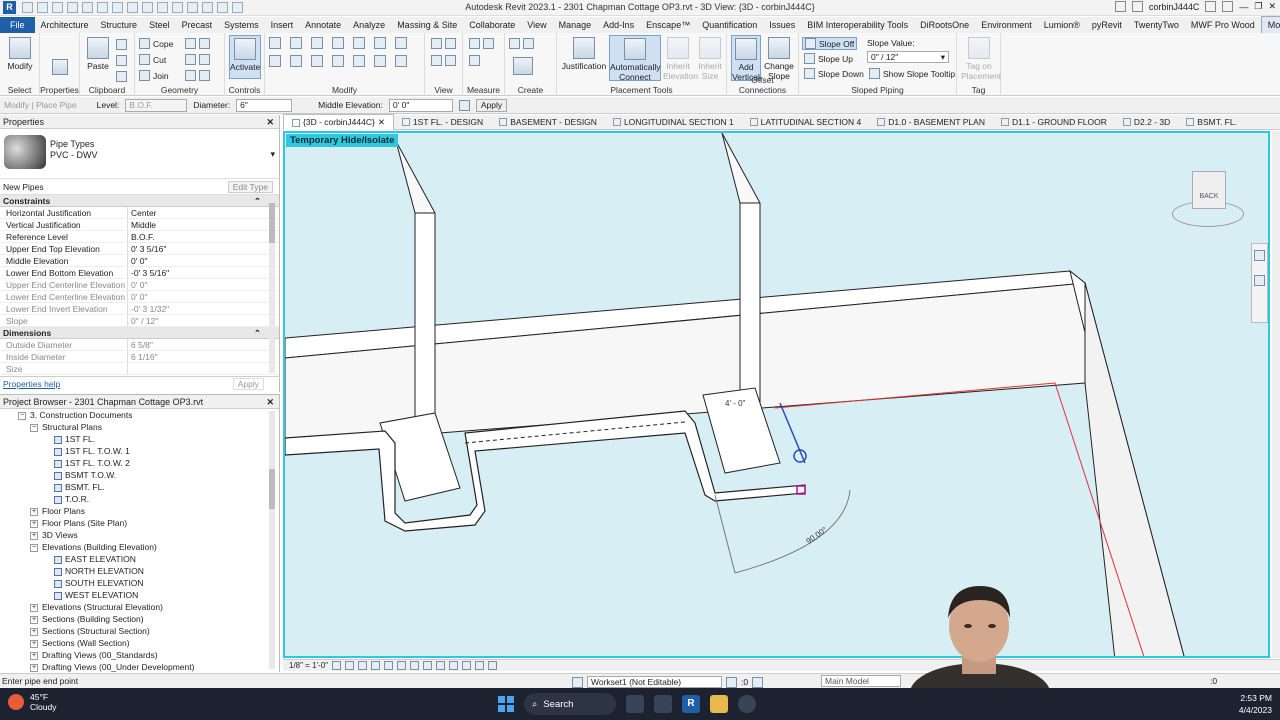 This screenshot has height=720, width=1280. I want to click on align-icon, so click(275, 43).